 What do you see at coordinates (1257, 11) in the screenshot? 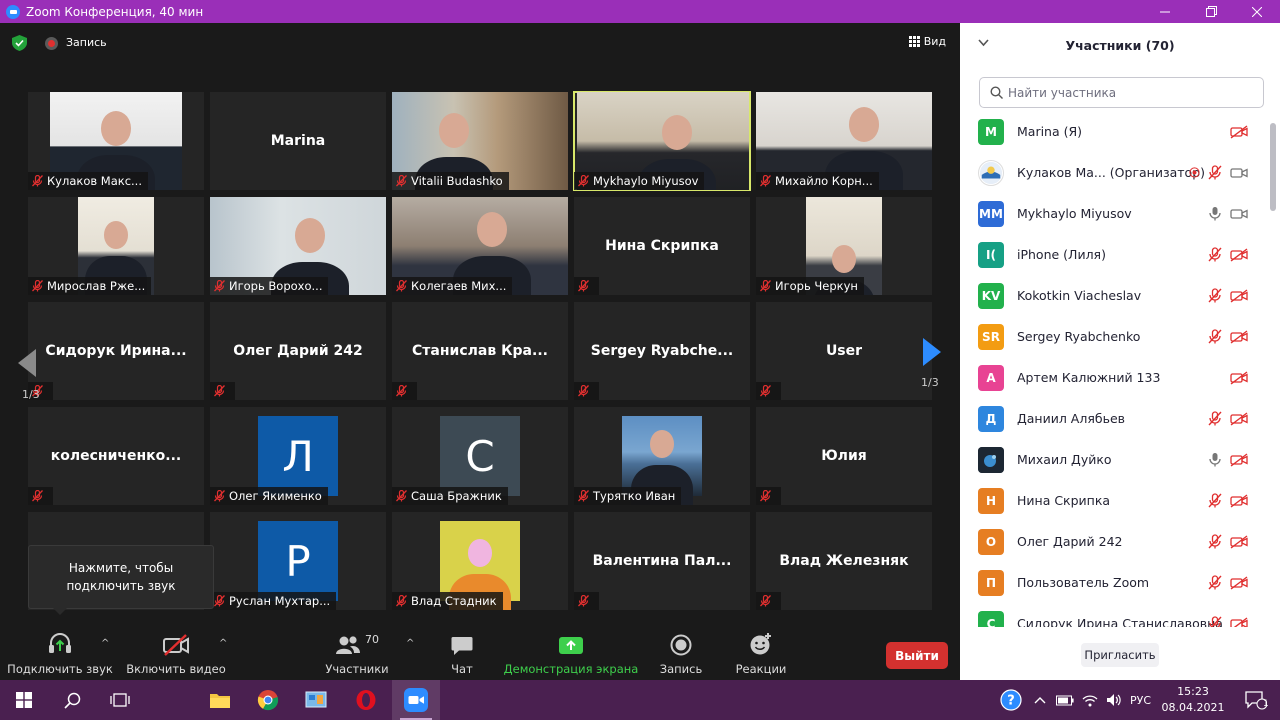
I see `close-window-button` at bounding box center [1257, 11].